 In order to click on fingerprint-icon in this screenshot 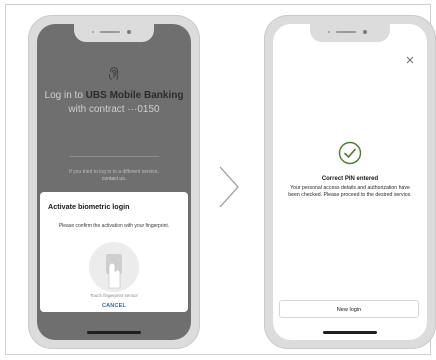, I will do `click(114, 73)`.